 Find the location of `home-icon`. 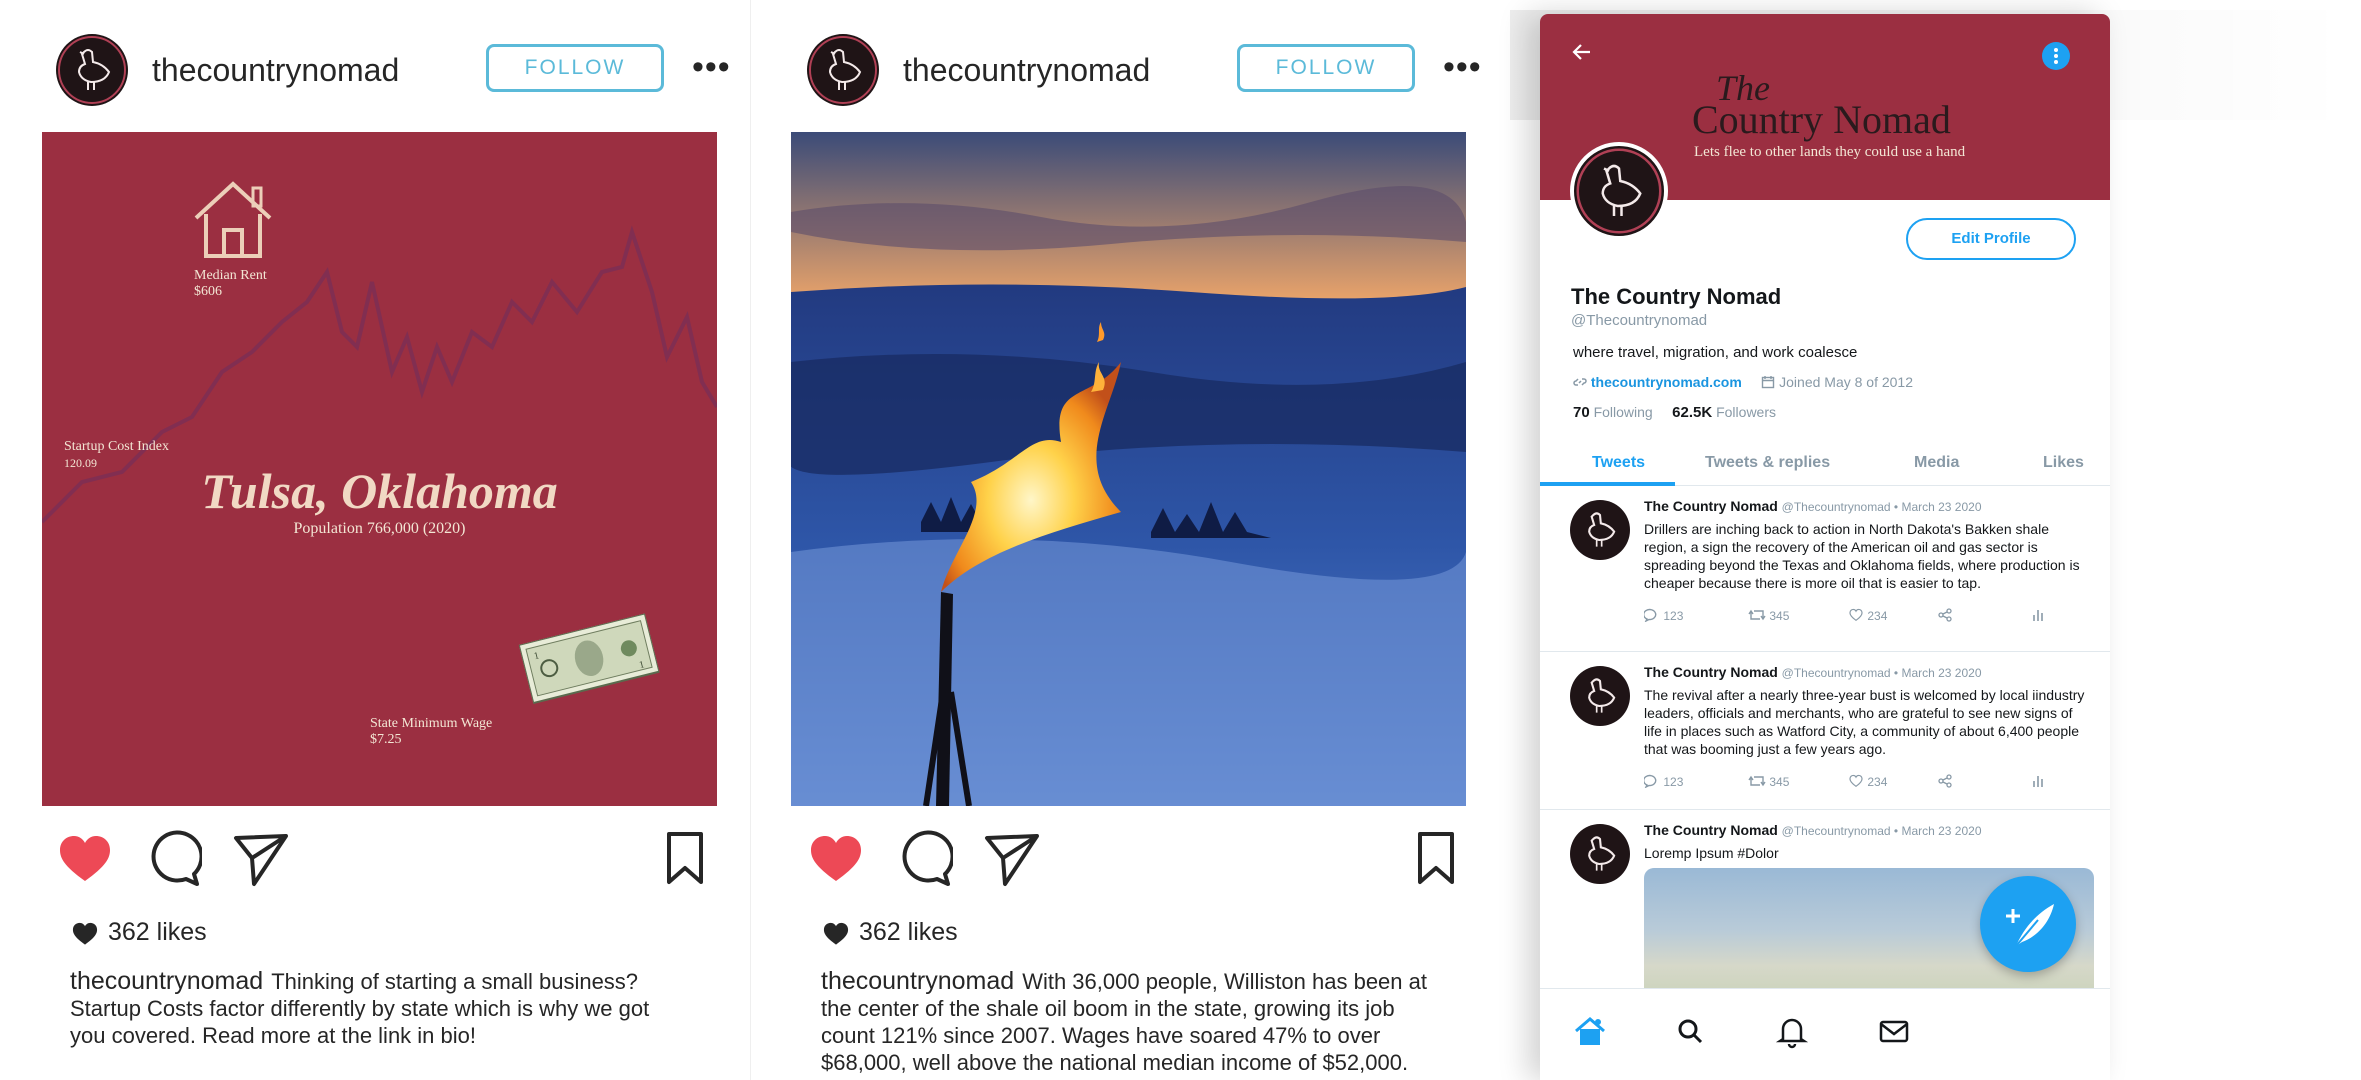

home-icon is located at coordinates (1592, 1033).